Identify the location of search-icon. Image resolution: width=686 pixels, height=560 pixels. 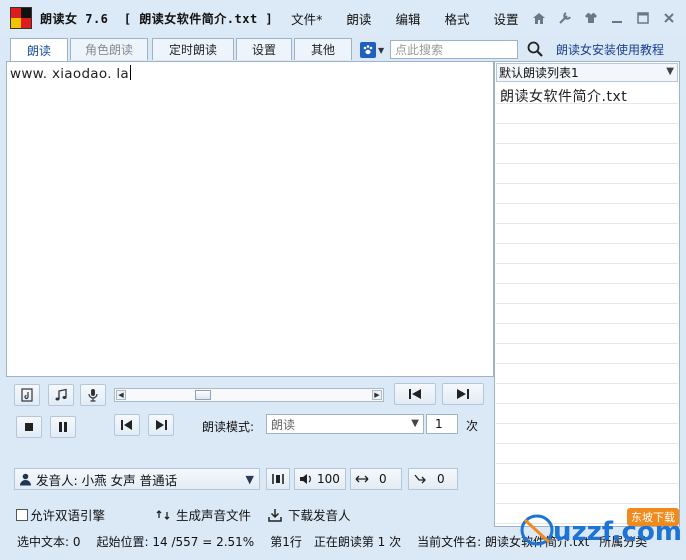
(535, 49).